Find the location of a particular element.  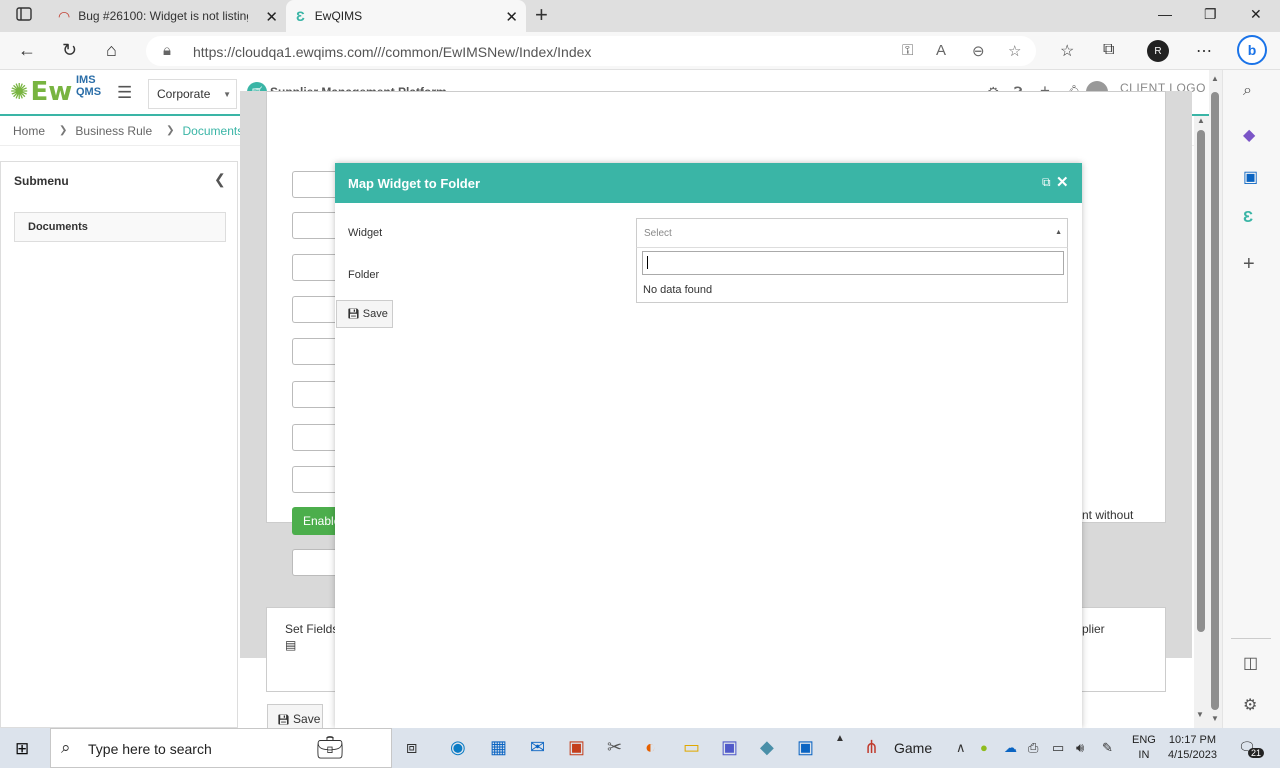

firefox-icon: ◐ is located at coordinates (650, 747).